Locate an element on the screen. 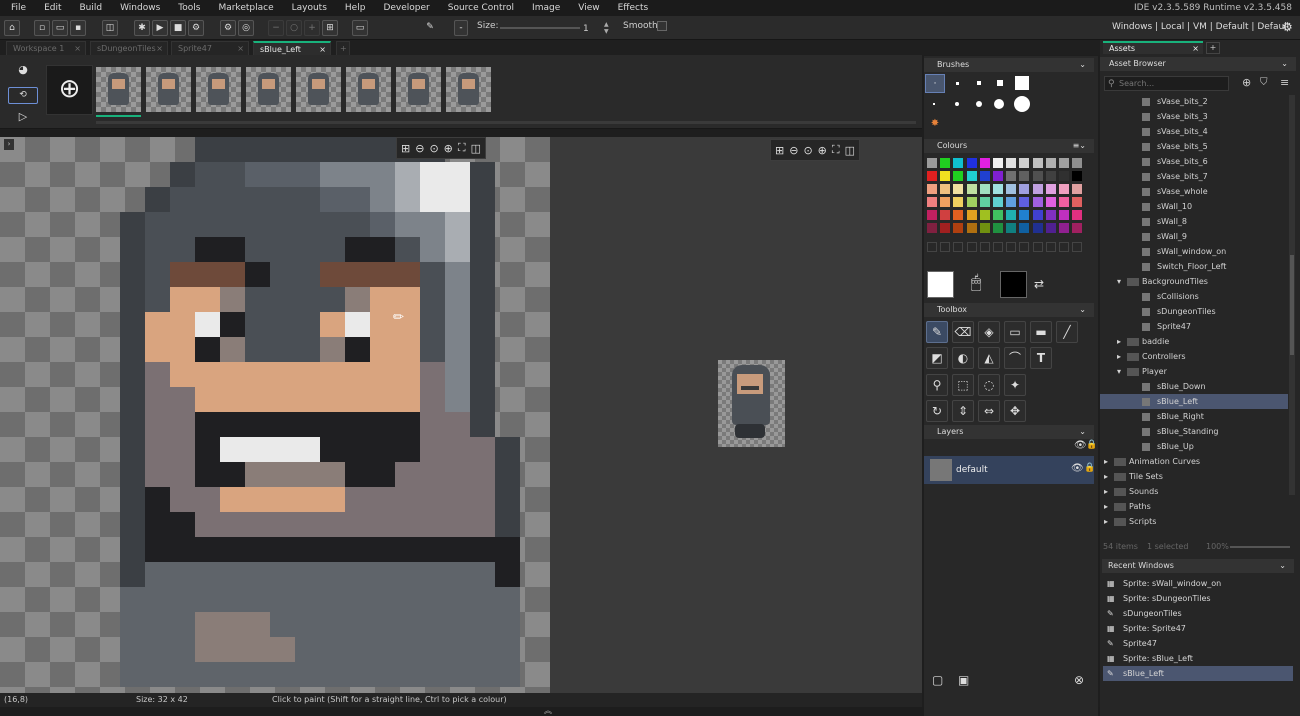 The height and width of the screenshot is (716, 1300). layers-header: Layers ⌄ is located at coordinates (1009, 432).